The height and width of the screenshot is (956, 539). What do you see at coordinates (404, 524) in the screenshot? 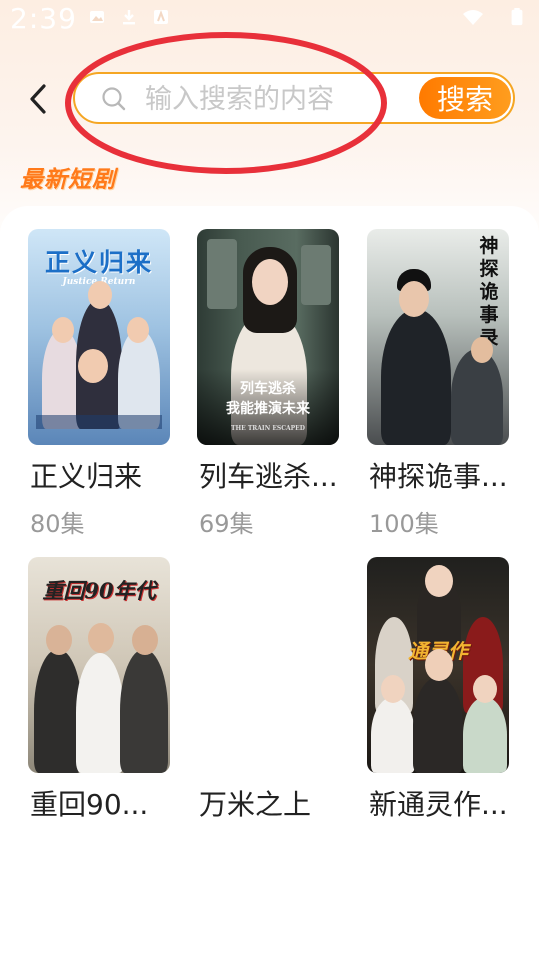
I see `episode-count: 100集` at bounding box center [404, 524].